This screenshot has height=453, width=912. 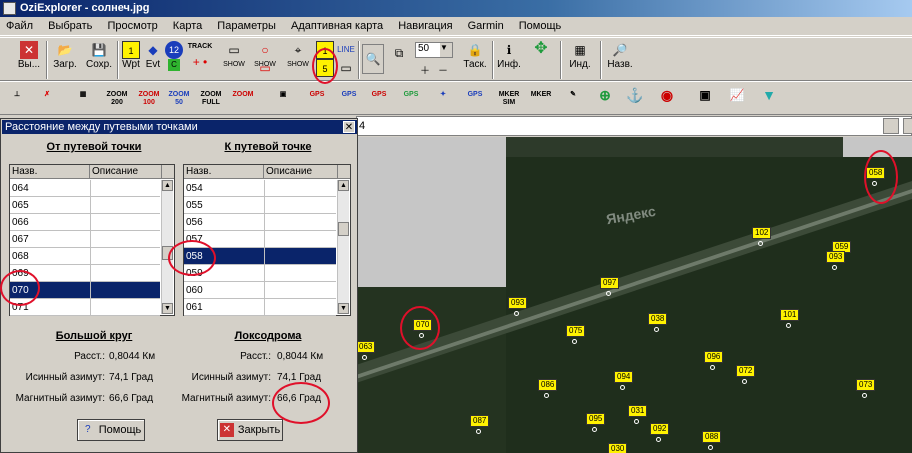 I want to click on waypoint-label: 095, so click(x=596, y=419).